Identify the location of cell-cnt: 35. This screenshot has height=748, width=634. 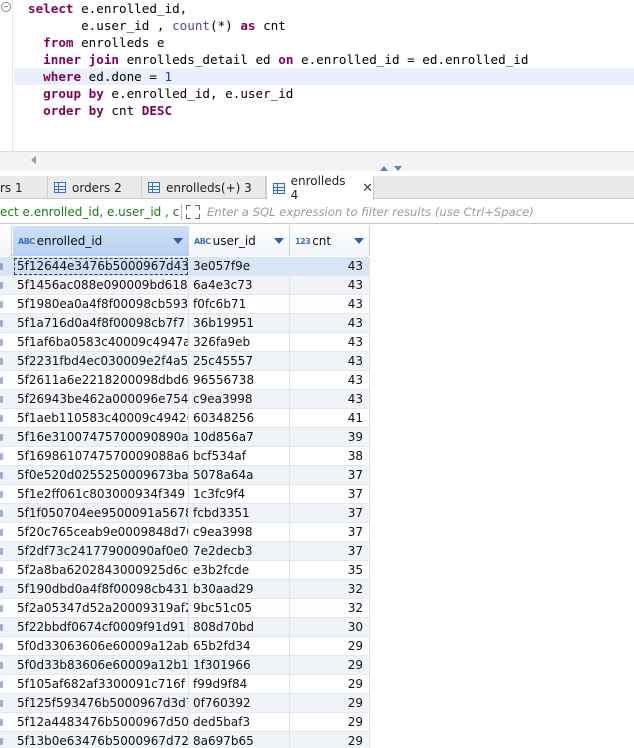
(330, 570).